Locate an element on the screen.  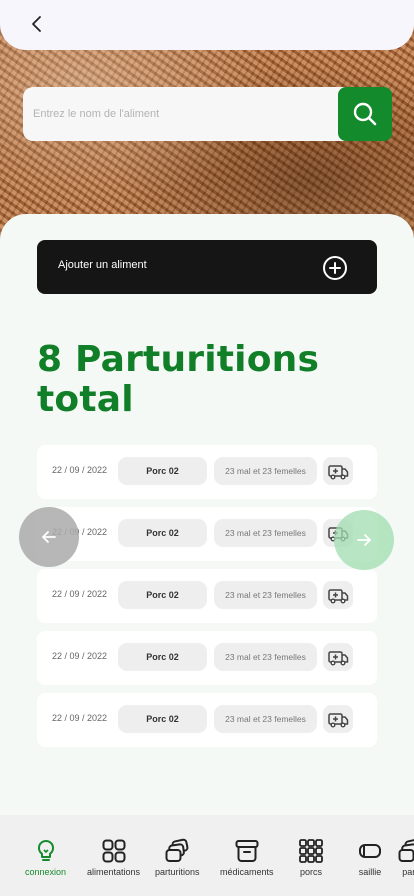
archive-box-icon is located at coordinates (247, 851).